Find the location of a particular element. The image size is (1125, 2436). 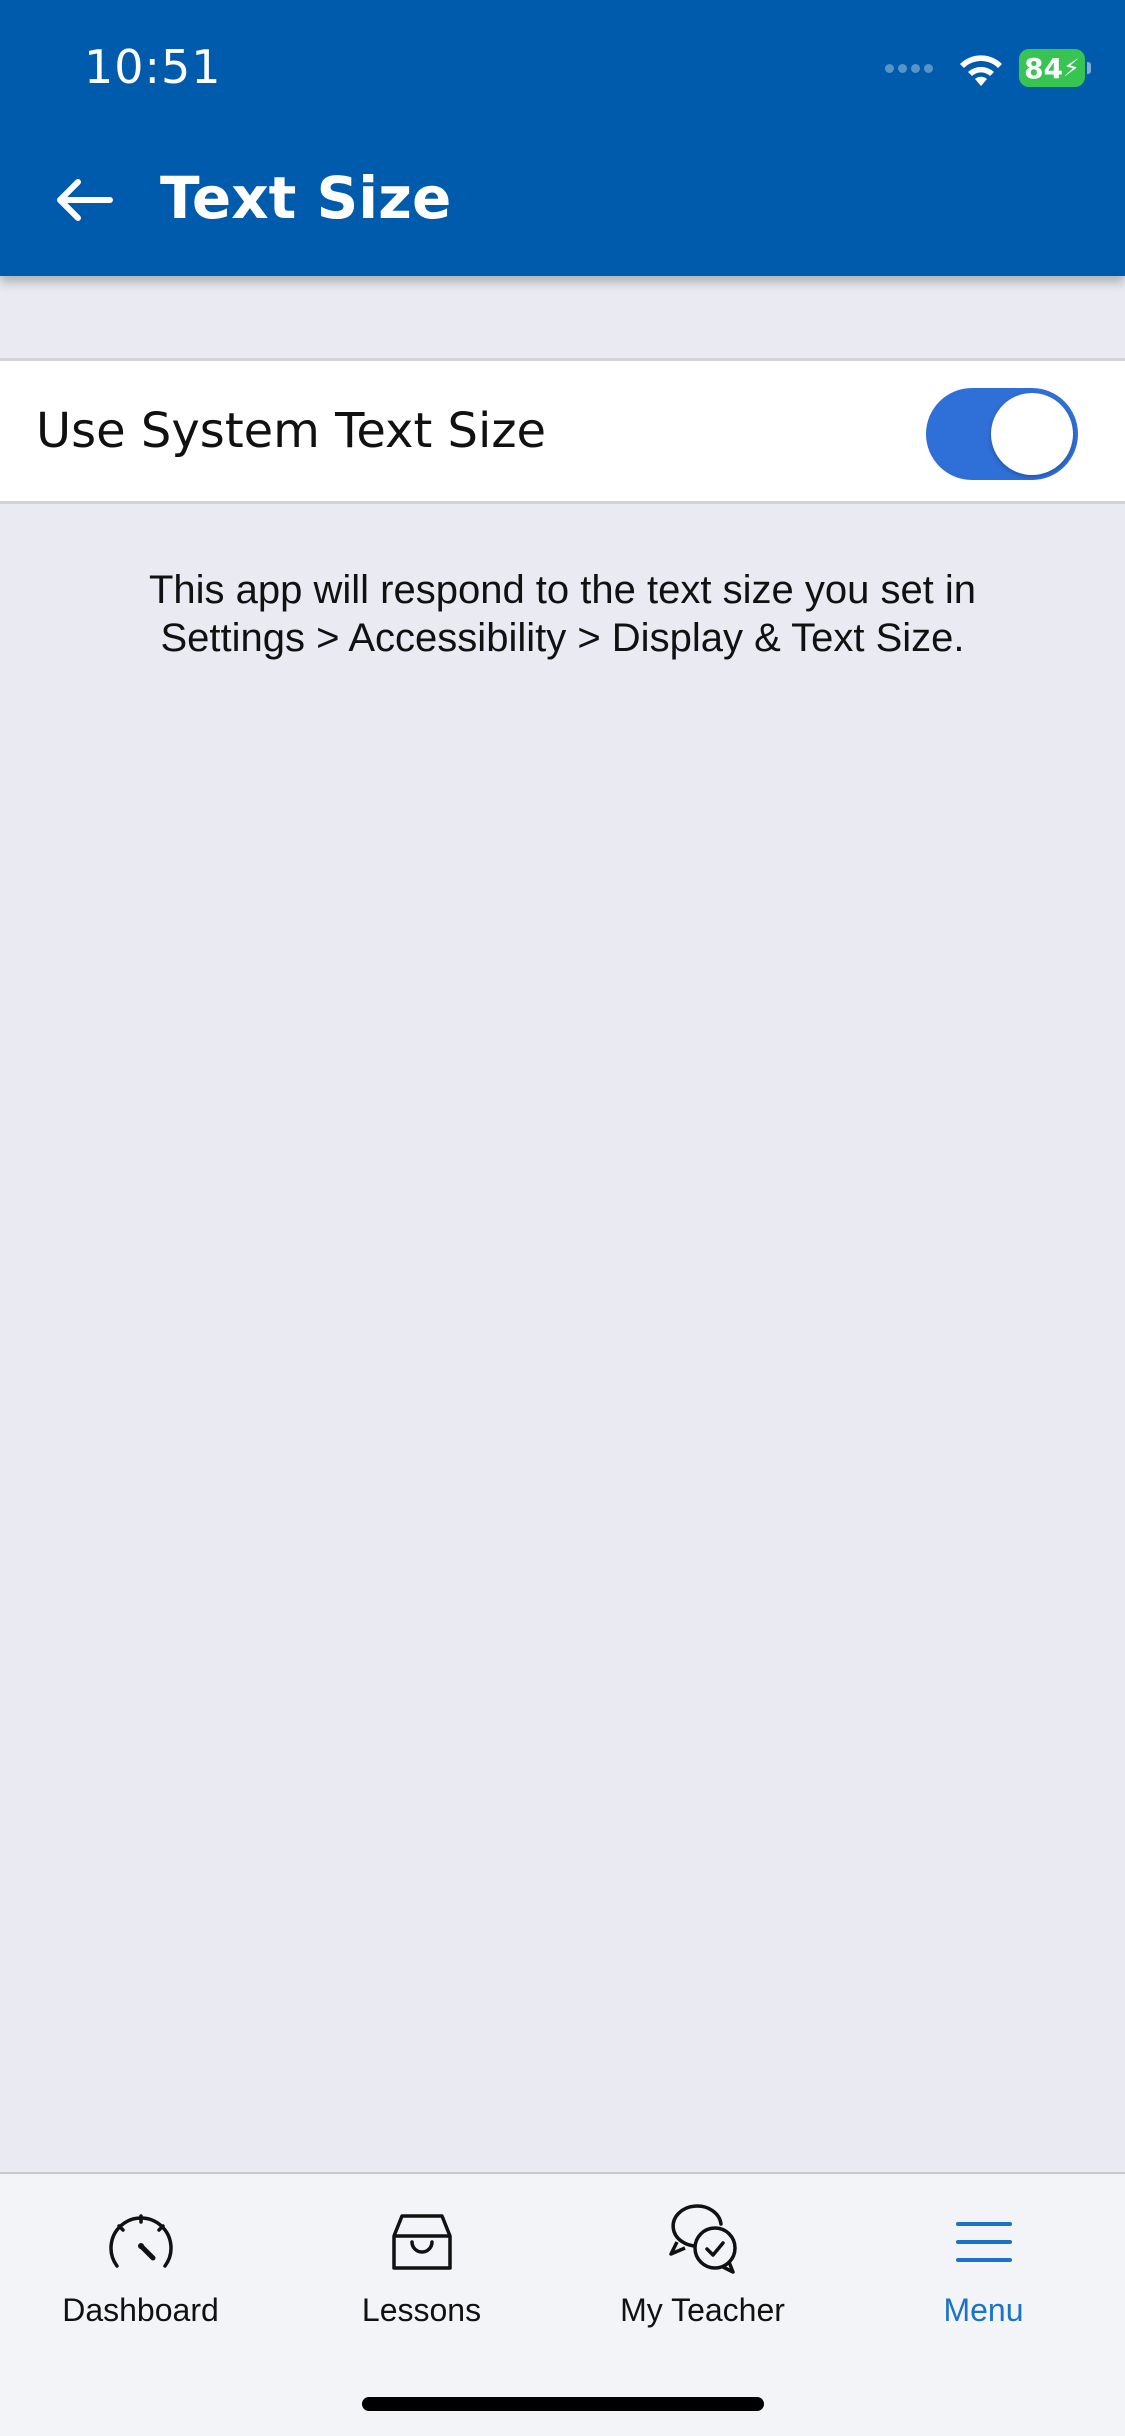

speedometer-icon is located at coordinates (140, 2241).